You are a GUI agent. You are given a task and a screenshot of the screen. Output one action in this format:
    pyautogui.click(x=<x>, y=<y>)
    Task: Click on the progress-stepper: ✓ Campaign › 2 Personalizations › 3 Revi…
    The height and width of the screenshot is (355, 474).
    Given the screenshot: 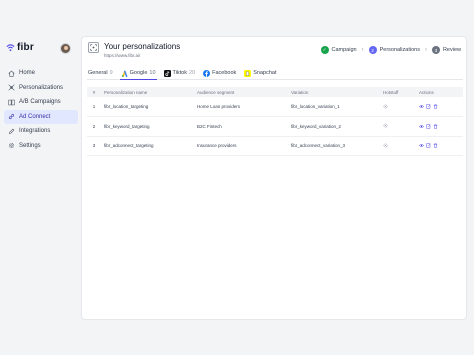 What is the action you would take?
    pyautogui.click(x=390, y=50)
    